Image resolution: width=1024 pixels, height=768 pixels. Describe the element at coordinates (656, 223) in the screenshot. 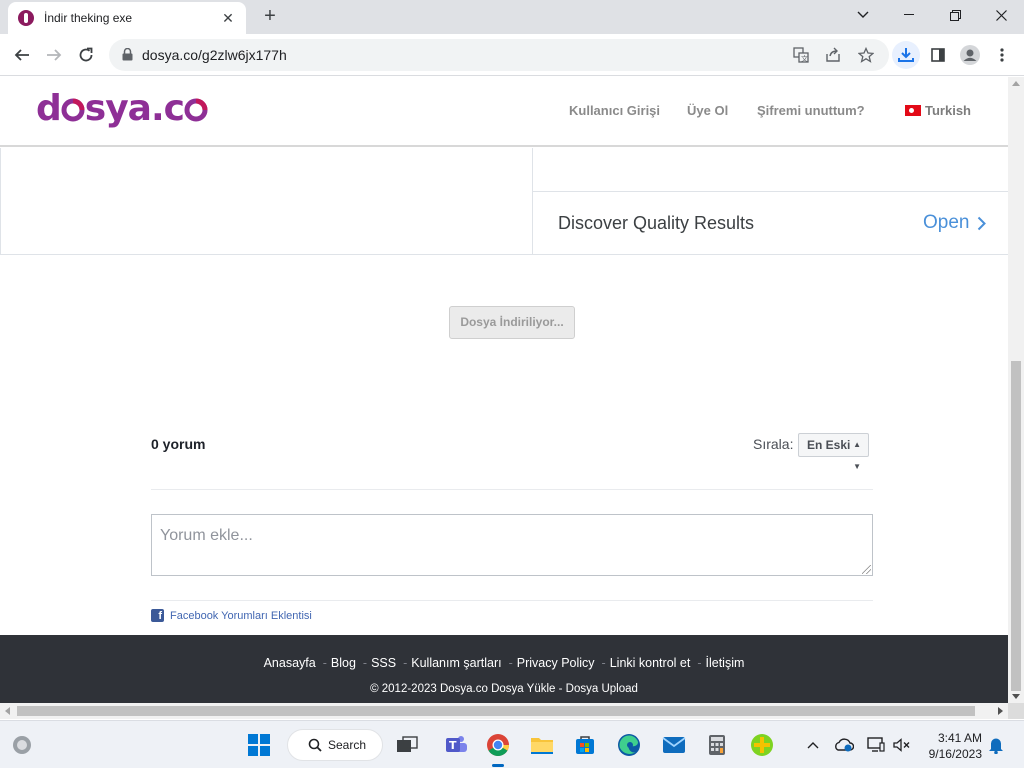

I see `ad-headline: Discover Quality Results` at that location.